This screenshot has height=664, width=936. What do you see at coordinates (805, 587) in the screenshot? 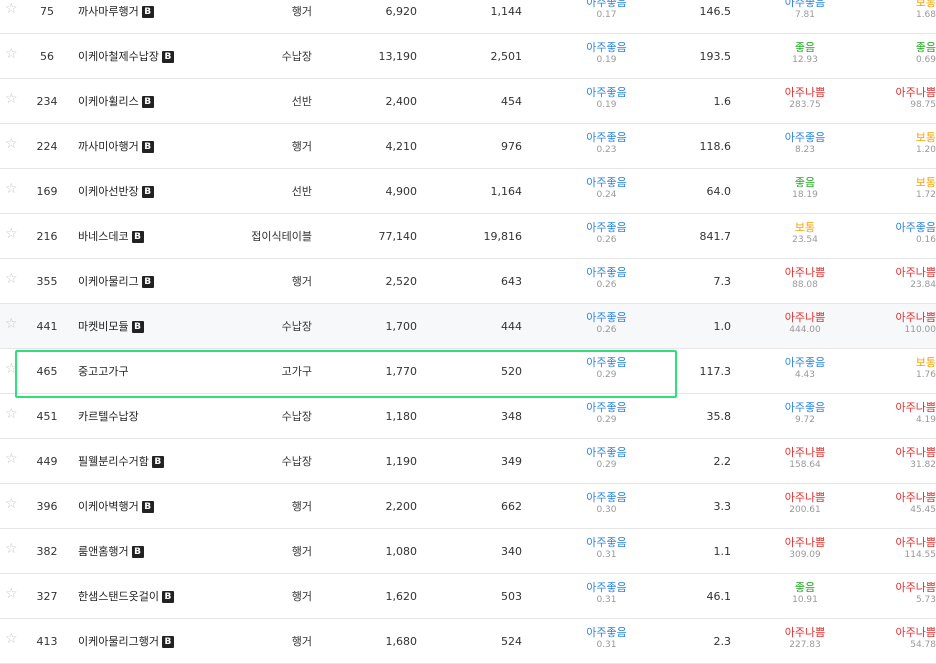
I see `rating-label: 좋음` at bounding box center [805, 587].